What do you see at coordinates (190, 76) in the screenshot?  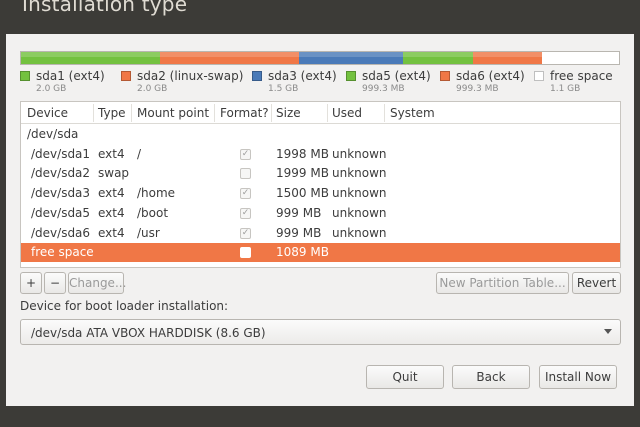 I see `legend-label: sda2 (linux-swap)` at bounding box center [190, 76].